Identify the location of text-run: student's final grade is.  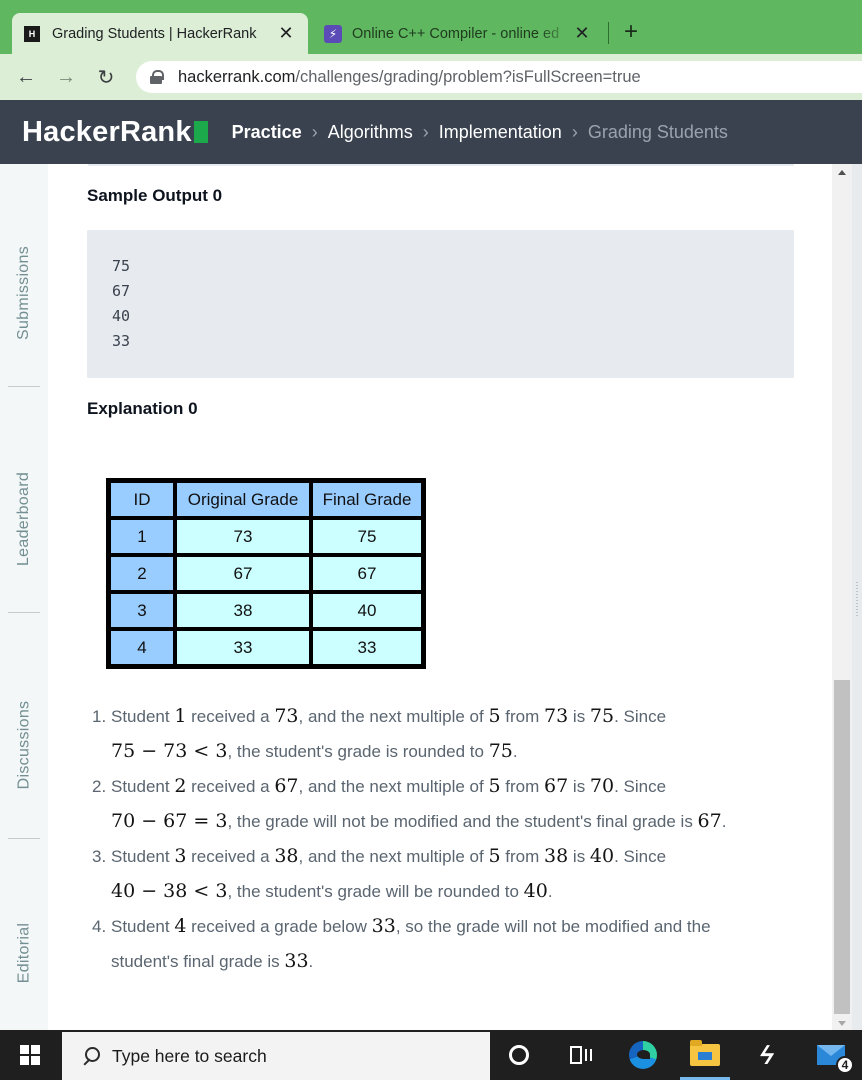
(198, 961).